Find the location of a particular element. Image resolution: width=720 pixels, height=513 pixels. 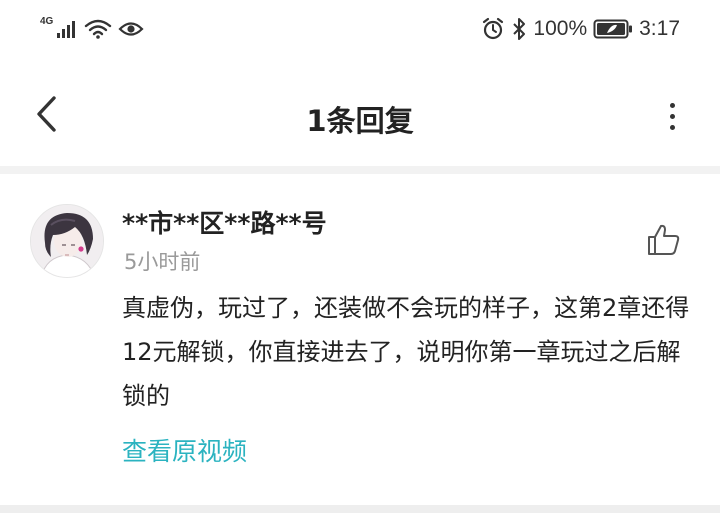

like-button is located at coordinates (664, 240).